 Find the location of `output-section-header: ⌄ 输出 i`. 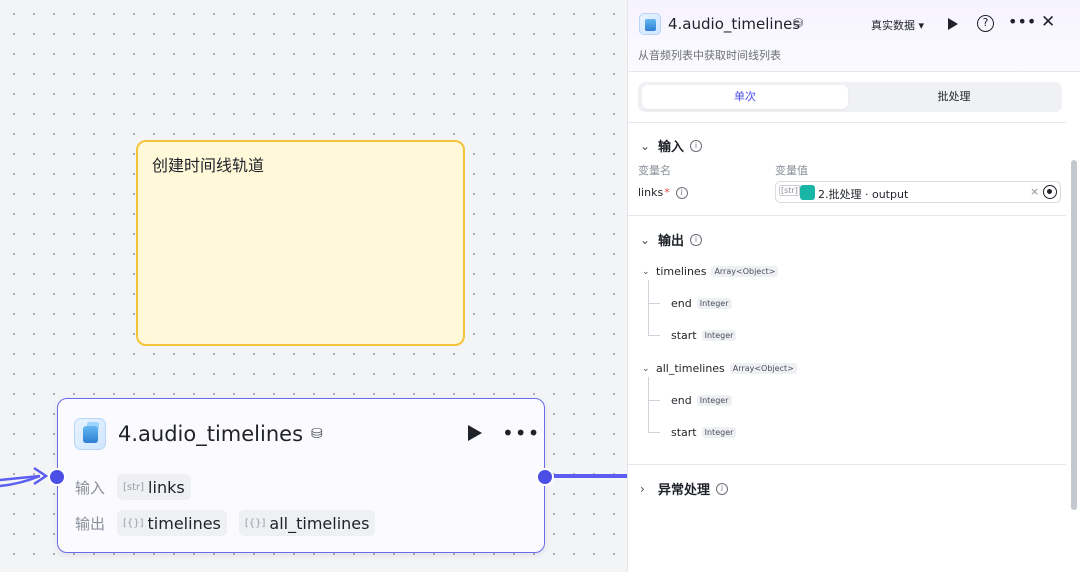

output-section-header: ⌄ 输出 i is located at coordinates (671, 239).